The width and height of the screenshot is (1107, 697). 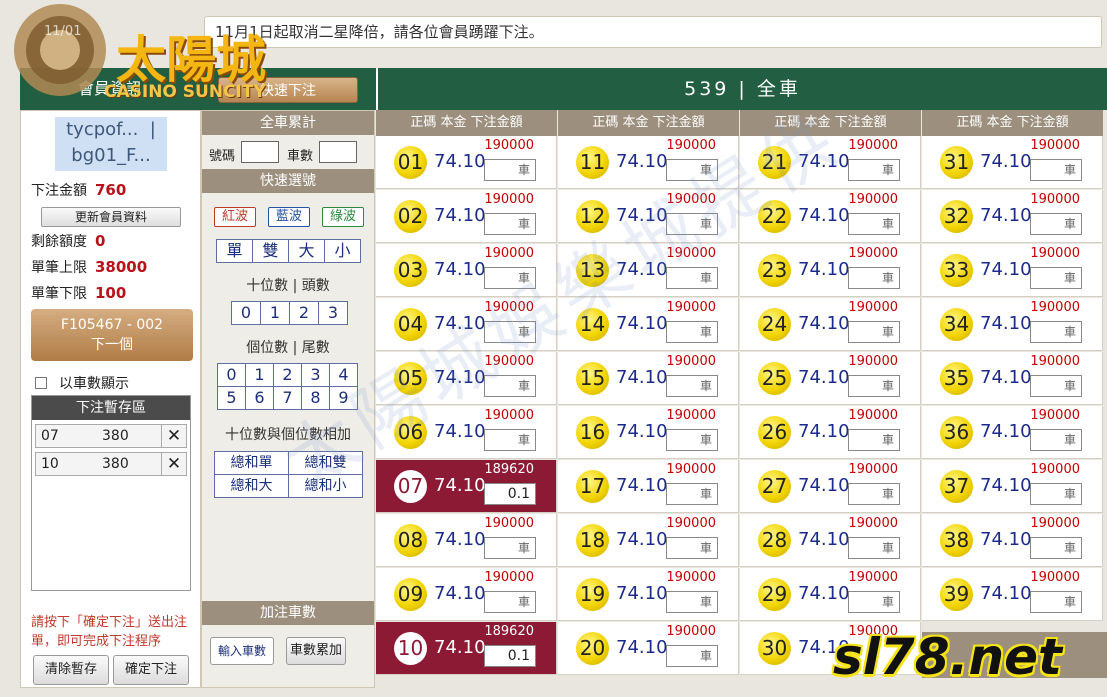 What do you see at coordinates (956, 540) in the screenshot?
I see `number-ball: 38` at bounding box center [956, 540].